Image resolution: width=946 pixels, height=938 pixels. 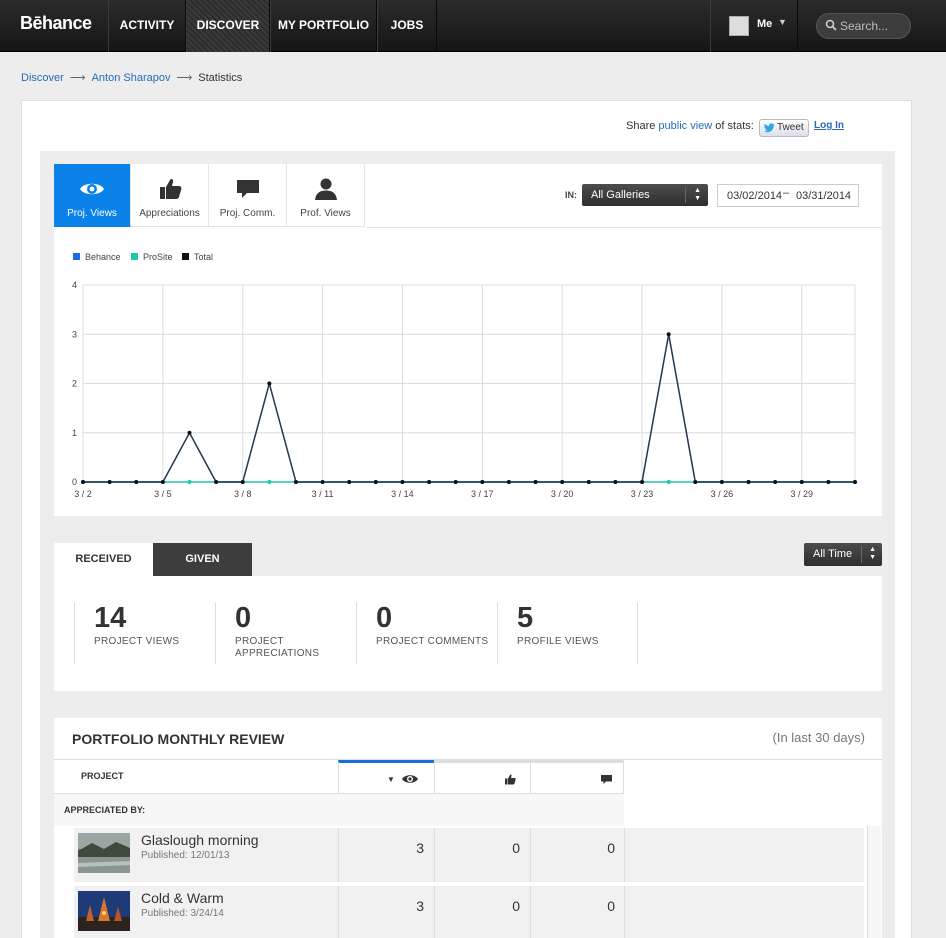 What do you see at coordinates (482, 776) in the screenshot?
I see `column-header-appreciations` at bounding box center [482, 776].